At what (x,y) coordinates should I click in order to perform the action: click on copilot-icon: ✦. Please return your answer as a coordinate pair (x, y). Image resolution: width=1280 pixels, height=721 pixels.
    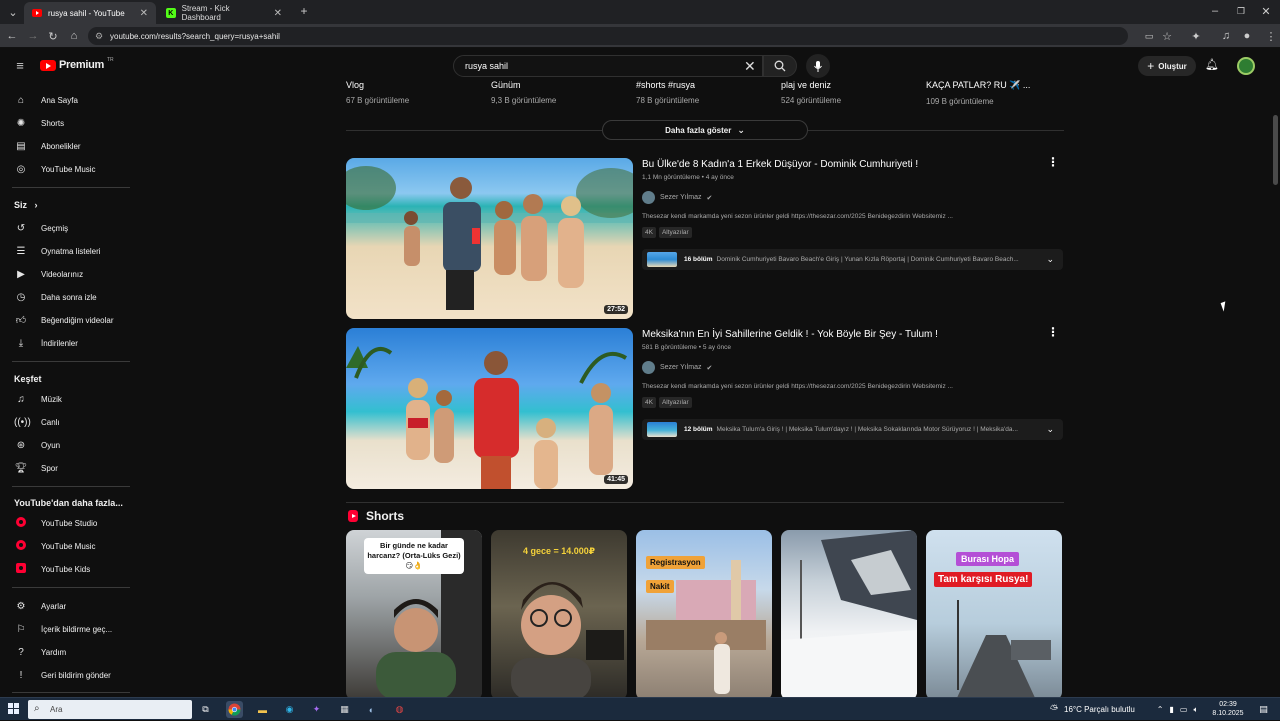
    Looking at the image, I should click on (316, 709).